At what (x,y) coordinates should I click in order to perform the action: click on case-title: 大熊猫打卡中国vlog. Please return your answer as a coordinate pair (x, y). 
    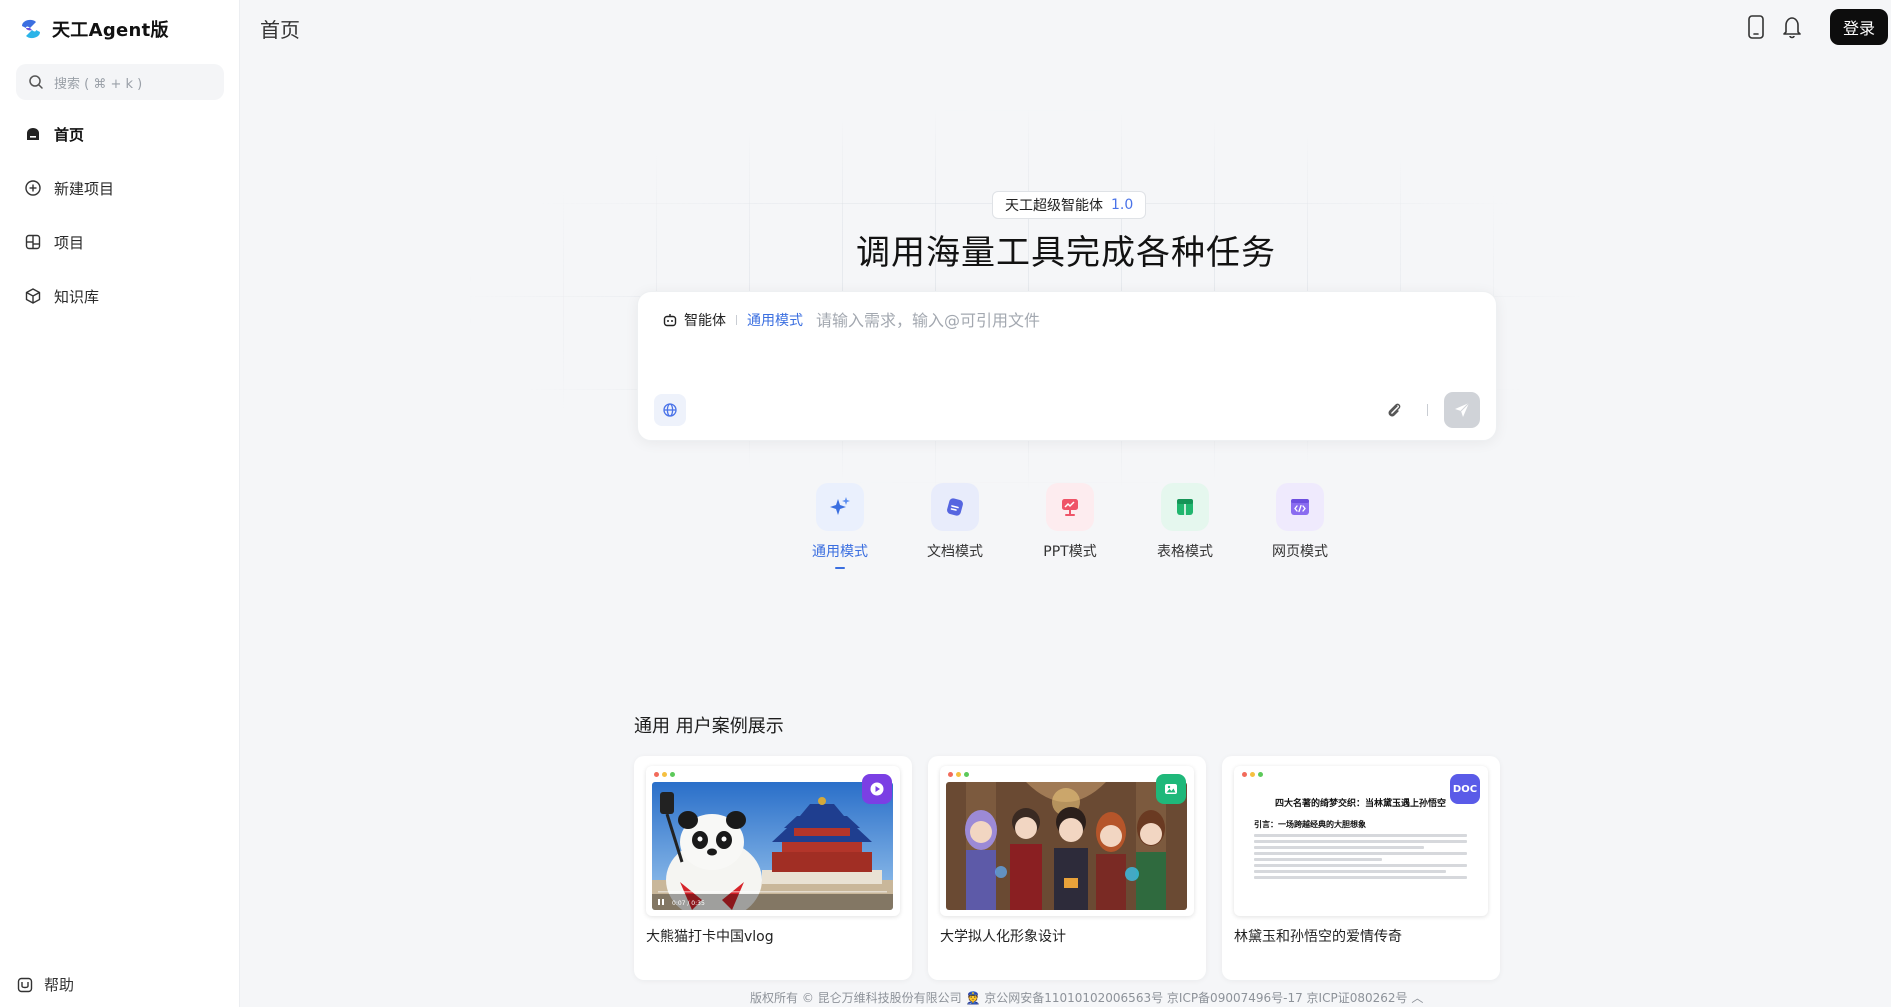
    Looking at the image, I should click on (710, 937).